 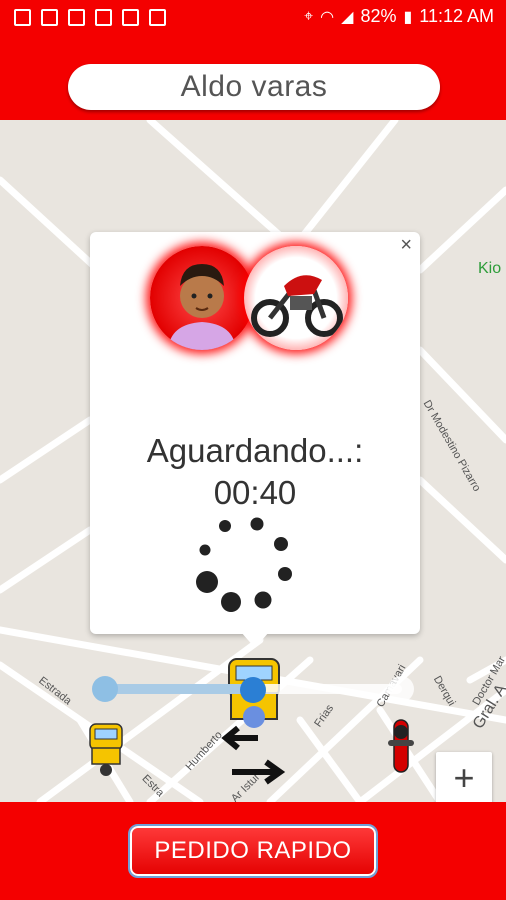 I want to click on popup-pointer, so click(x=255, y=640).